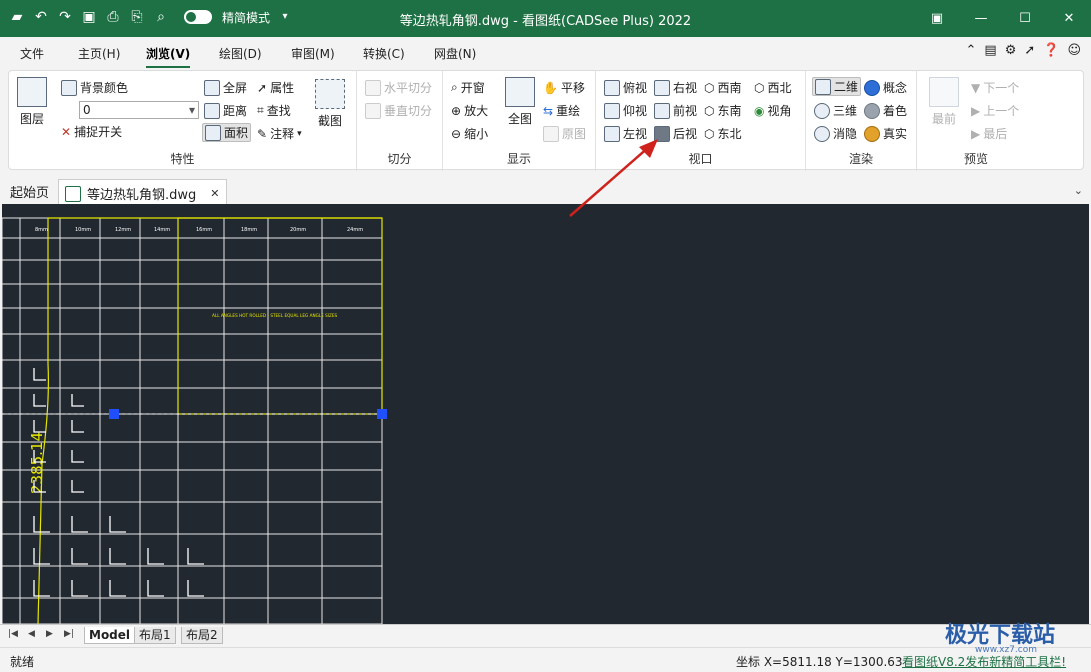  Describe the element at coordinates (398, 87) in the screenshot. I see `horizontal-cut-button: 水平切分` at that location.